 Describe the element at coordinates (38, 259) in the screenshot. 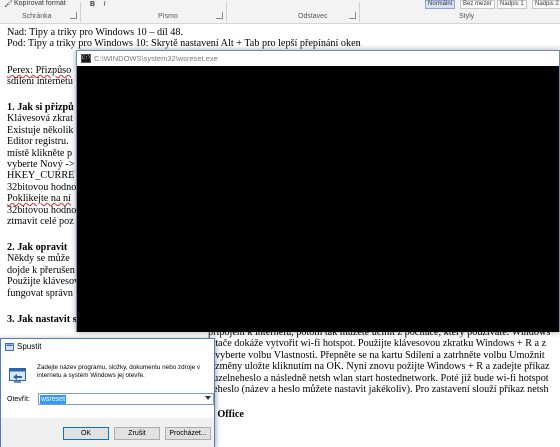

I see `doc-line: Někdy se může` at that location.